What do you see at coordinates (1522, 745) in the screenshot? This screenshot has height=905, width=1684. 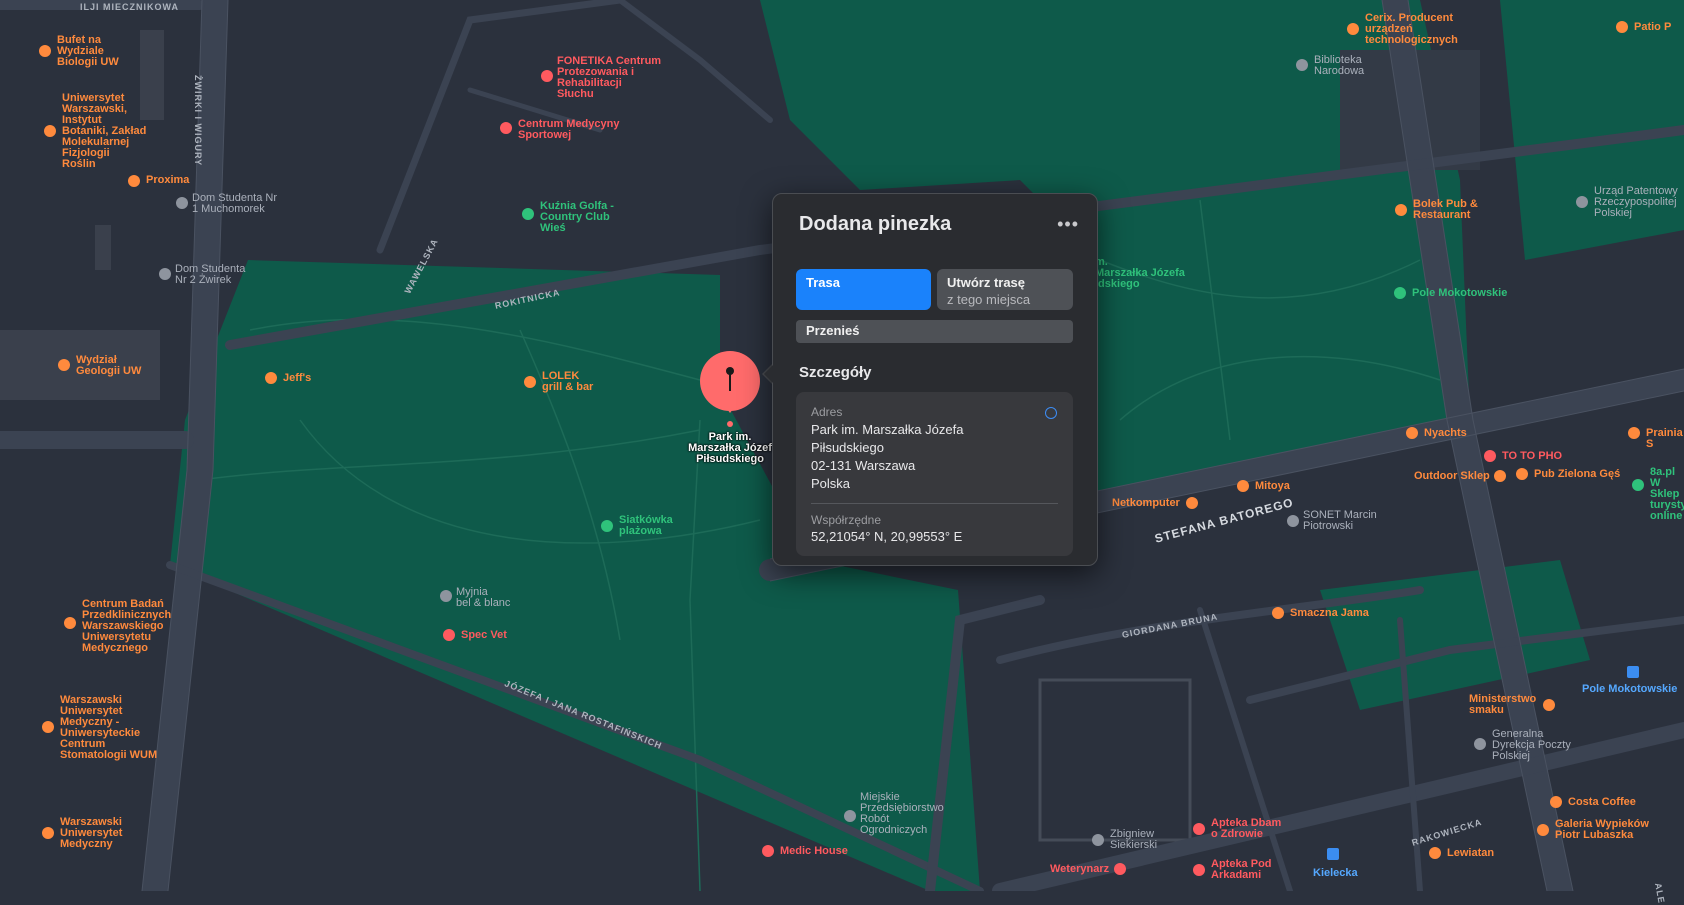 I see `poi-dyrekcja-poczty: Generalna Dyrekcja Poczty Polskiej` at bounding box center [1522, 745].